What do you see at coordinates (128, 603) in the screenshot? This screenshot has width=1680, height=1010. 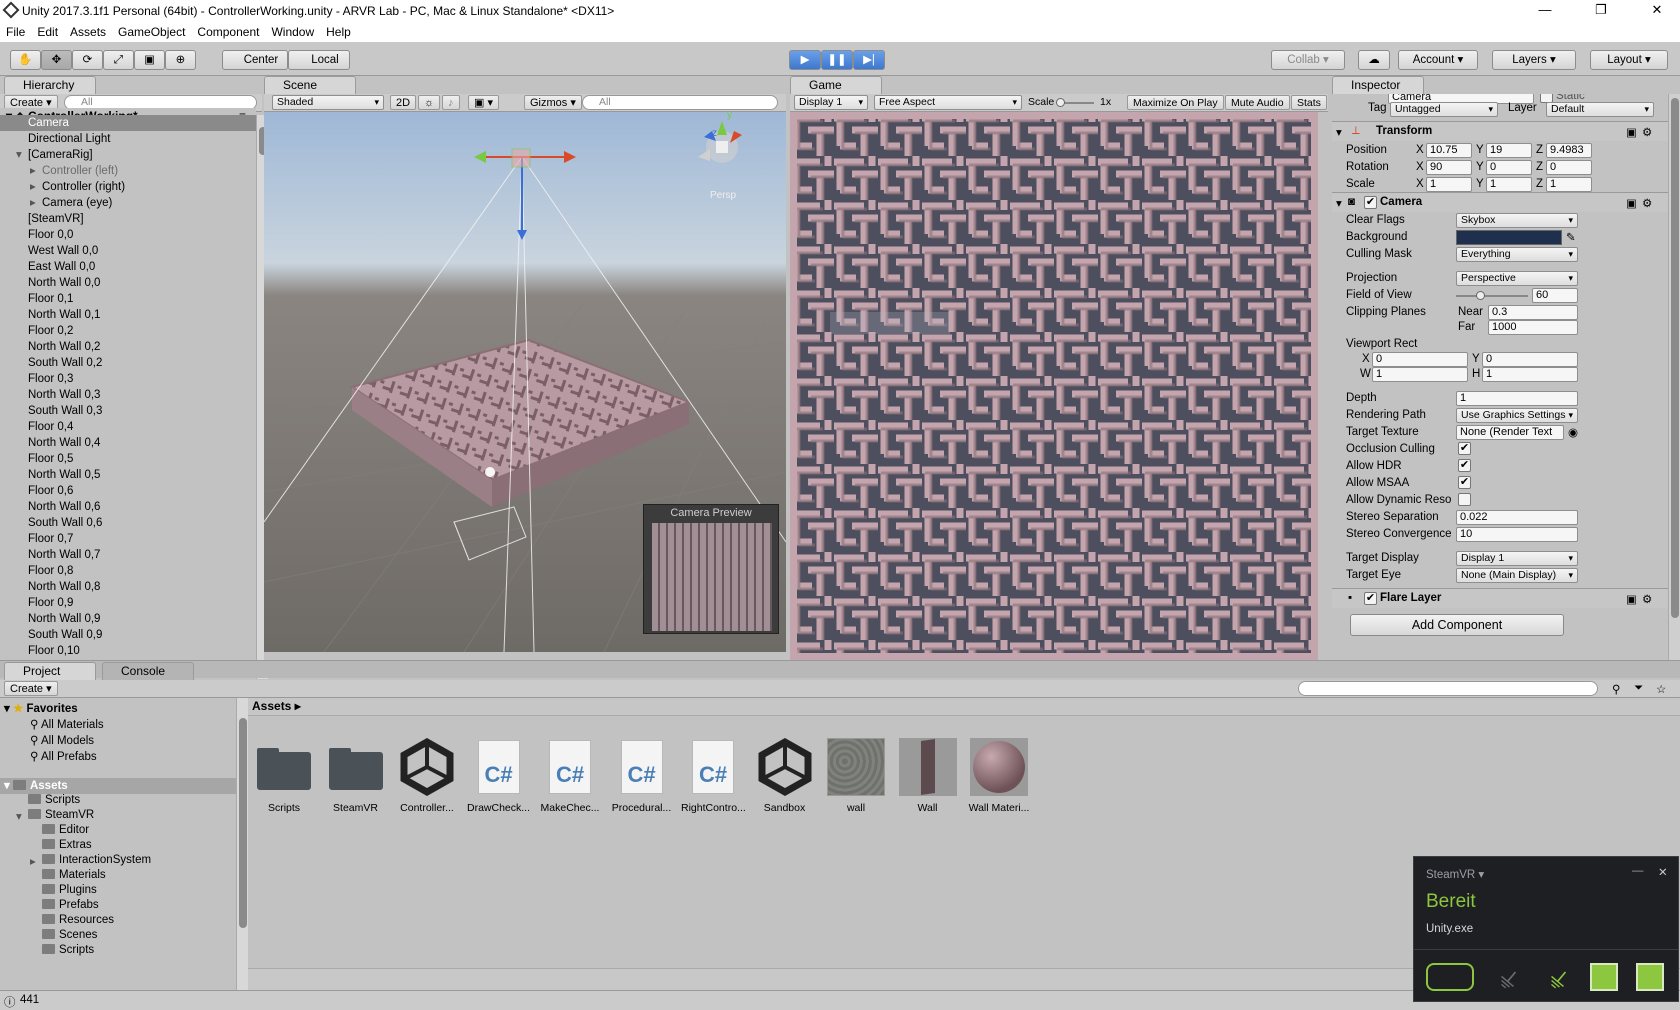 I see `hierarchy-item: Floor 0,9` at bounding box center [128, 603].